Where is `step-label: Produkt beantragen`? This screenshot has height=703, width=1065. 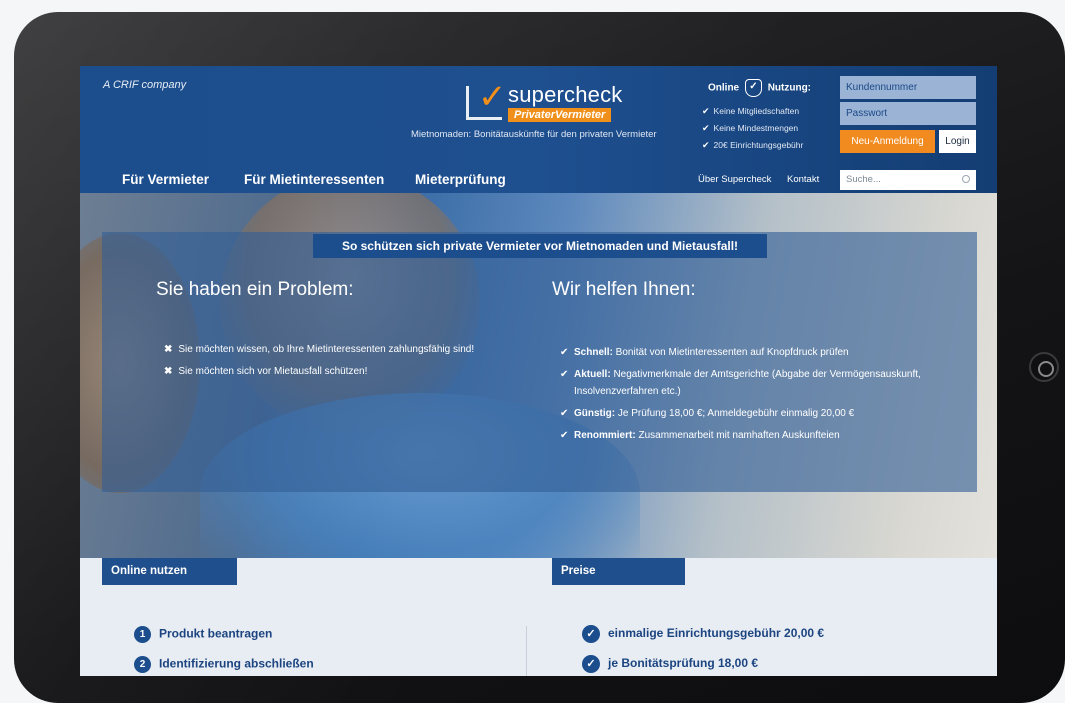
step-label: Produkt beantragen is located at coordinates (216, 633).